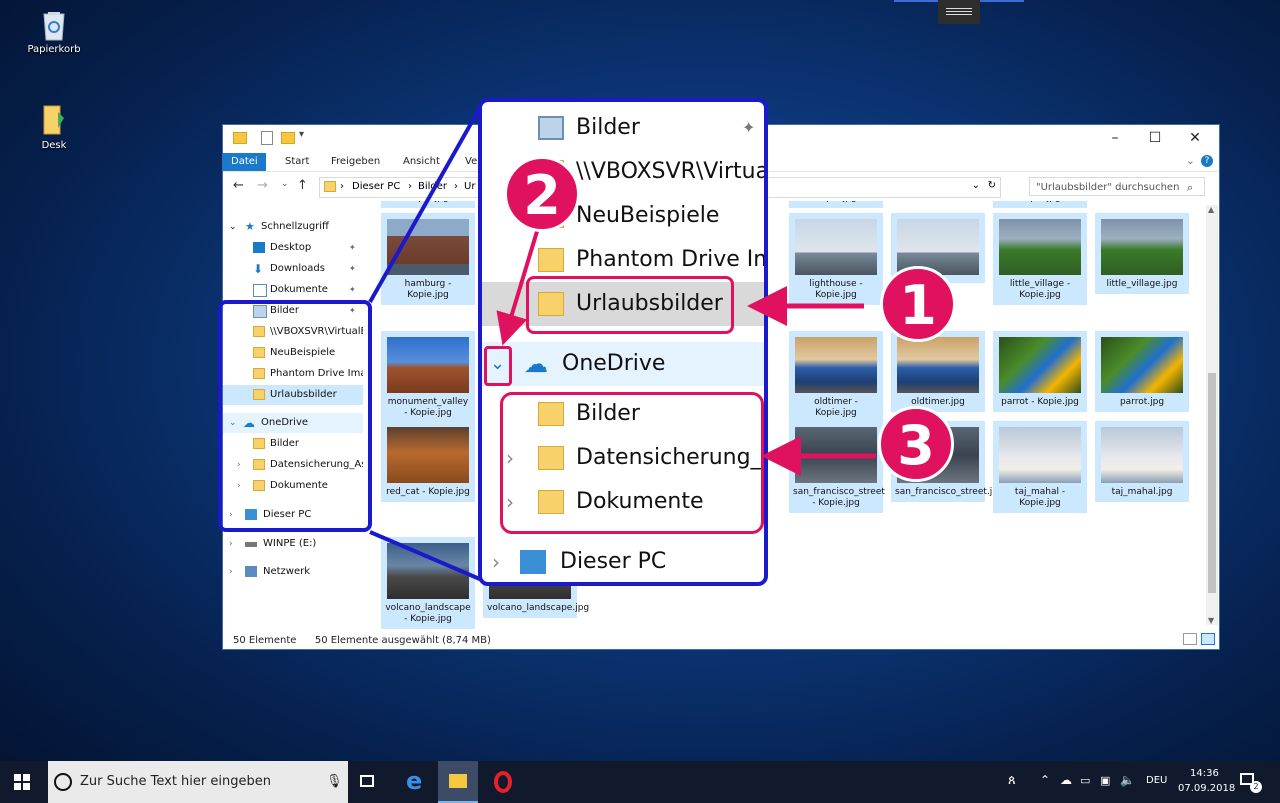 The width and height of the screenshot is (1280, 803). What do you see at coordinates (1066, 780) in the screenshot?
I see `onedrive-tray-icon: ☁` at bounding box center [1066, 780].